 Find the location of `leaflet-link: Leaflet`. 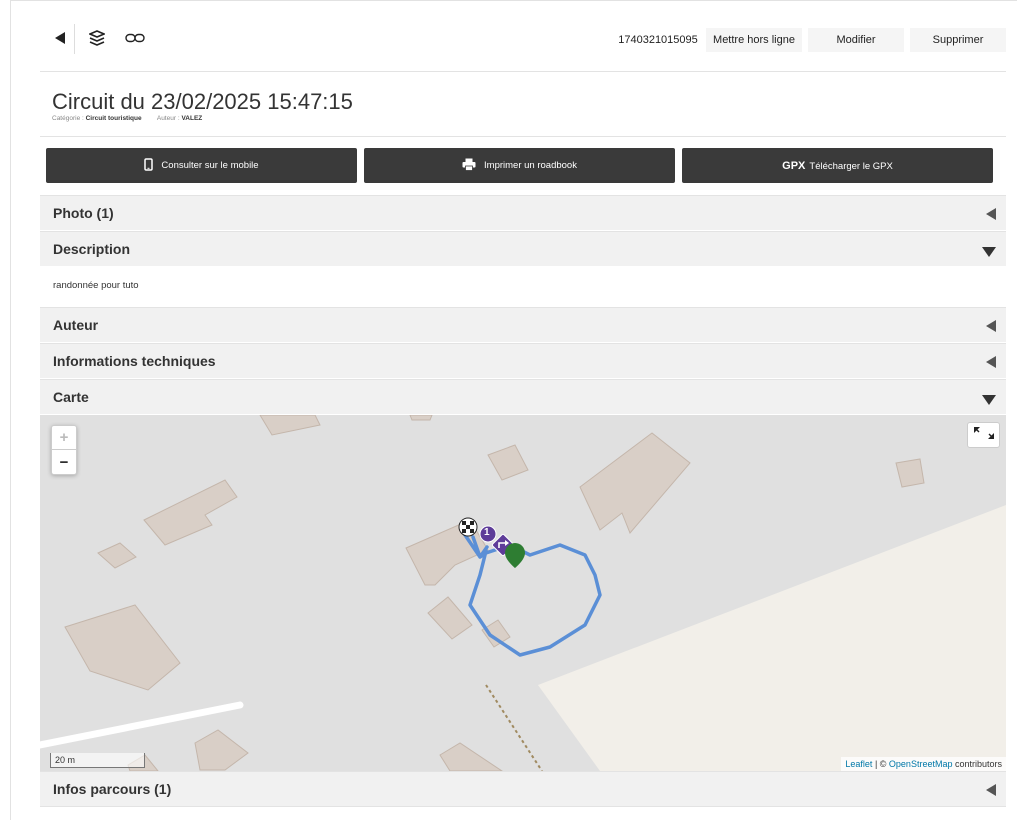

leaflet-link: Leaflet is located at coordinates (858, 764).